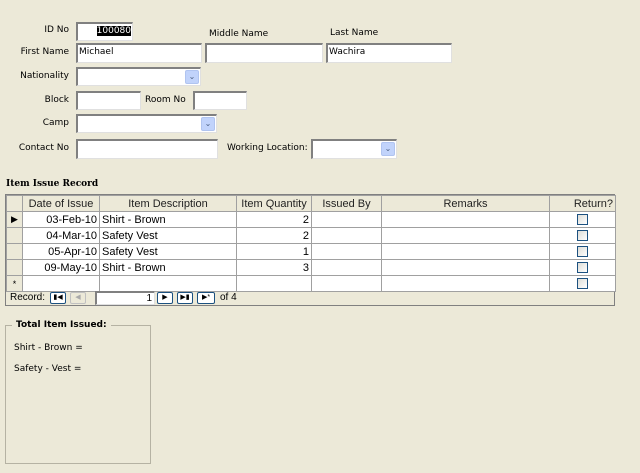  I want to click on table-row: 04-Mar-10 Safety Vest 2, so click(311, 235).